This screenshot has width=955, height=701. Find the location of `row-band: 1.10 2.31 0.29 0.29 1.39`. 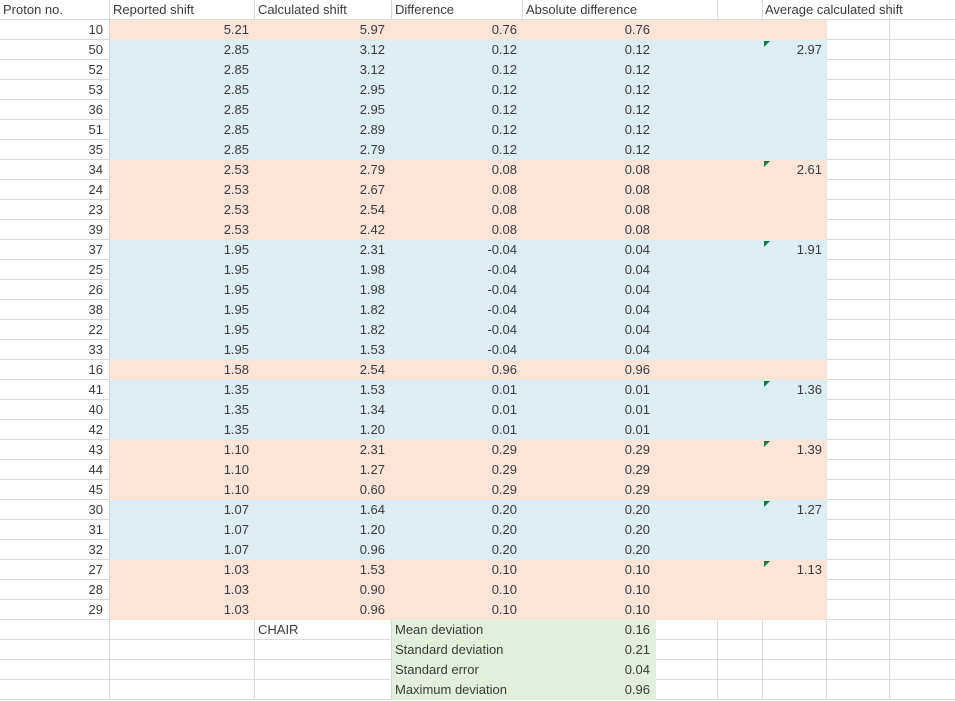

row-band: 1.10 2.31 0.29 0.29 1.39 is located at coordinates (468, 450).